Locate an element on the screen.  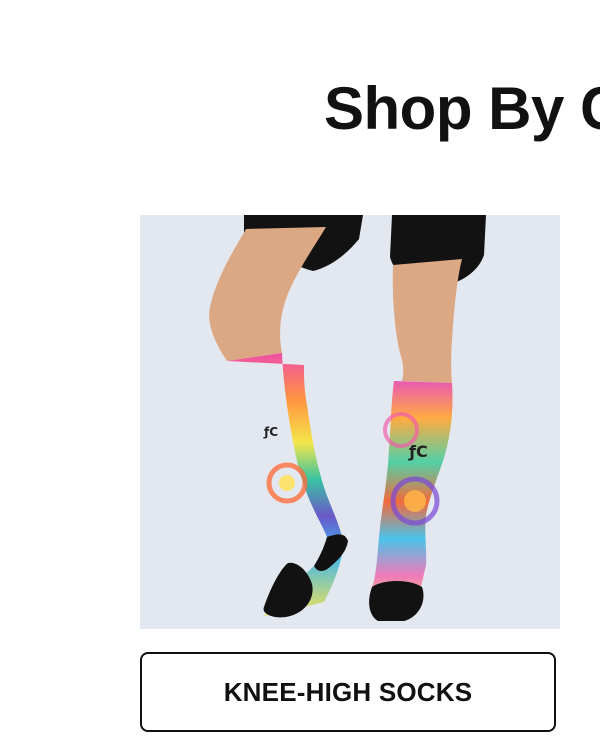
knee-high-socks-button-label: KNEE-HIGH SOCKS is located at coordinates (348, 691).